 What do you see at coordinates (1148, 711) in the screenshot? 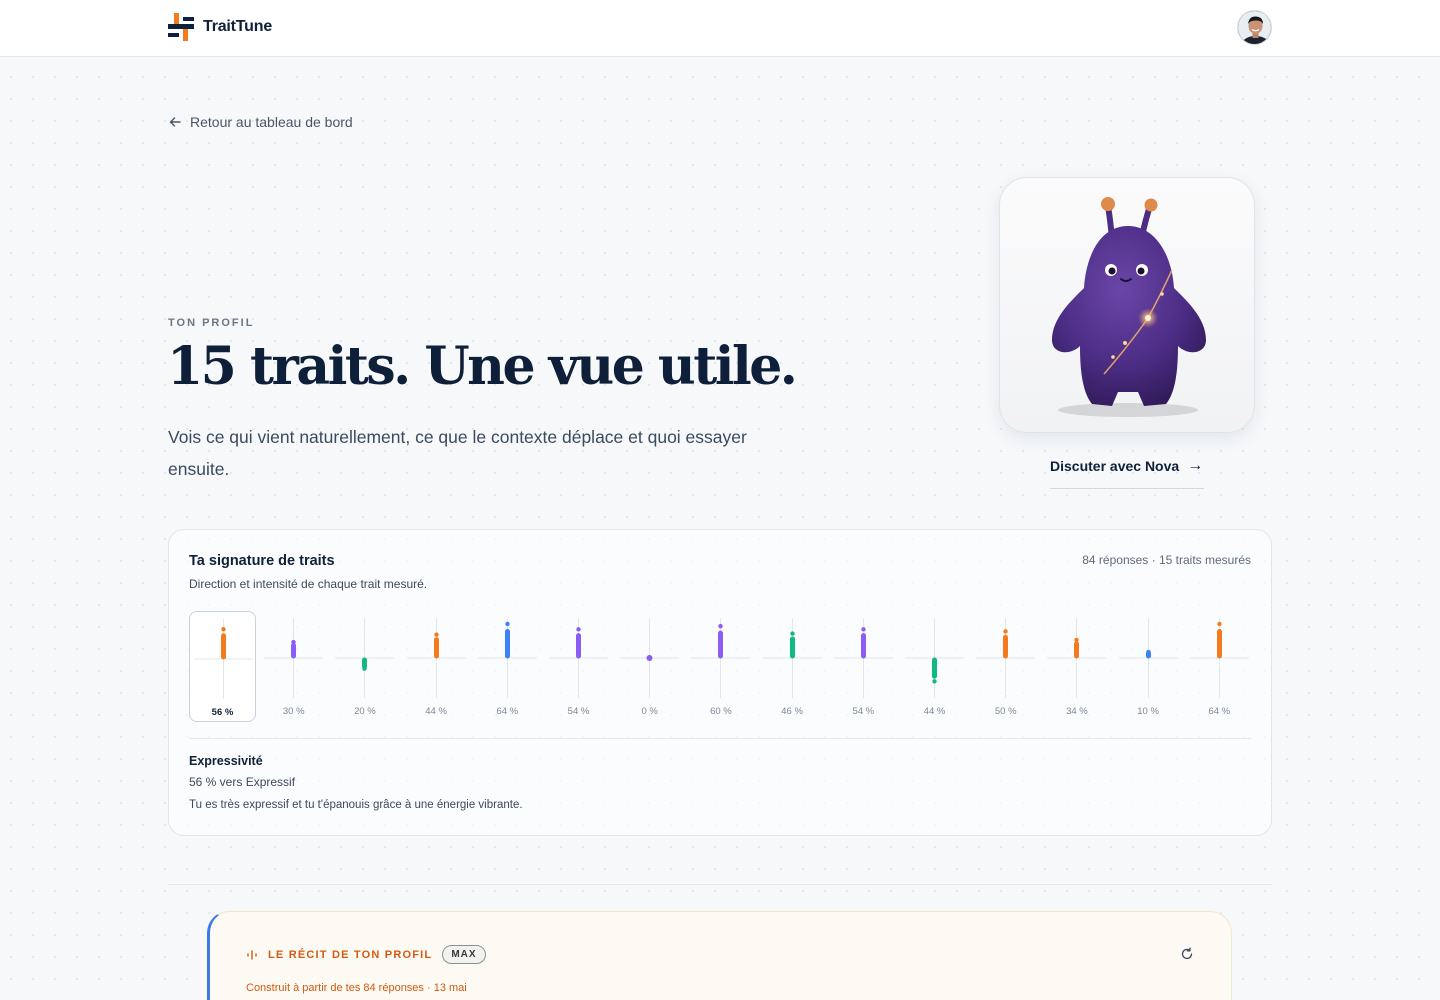
I see `trait-percent: 10 %` at bounding box center [1148, 711].